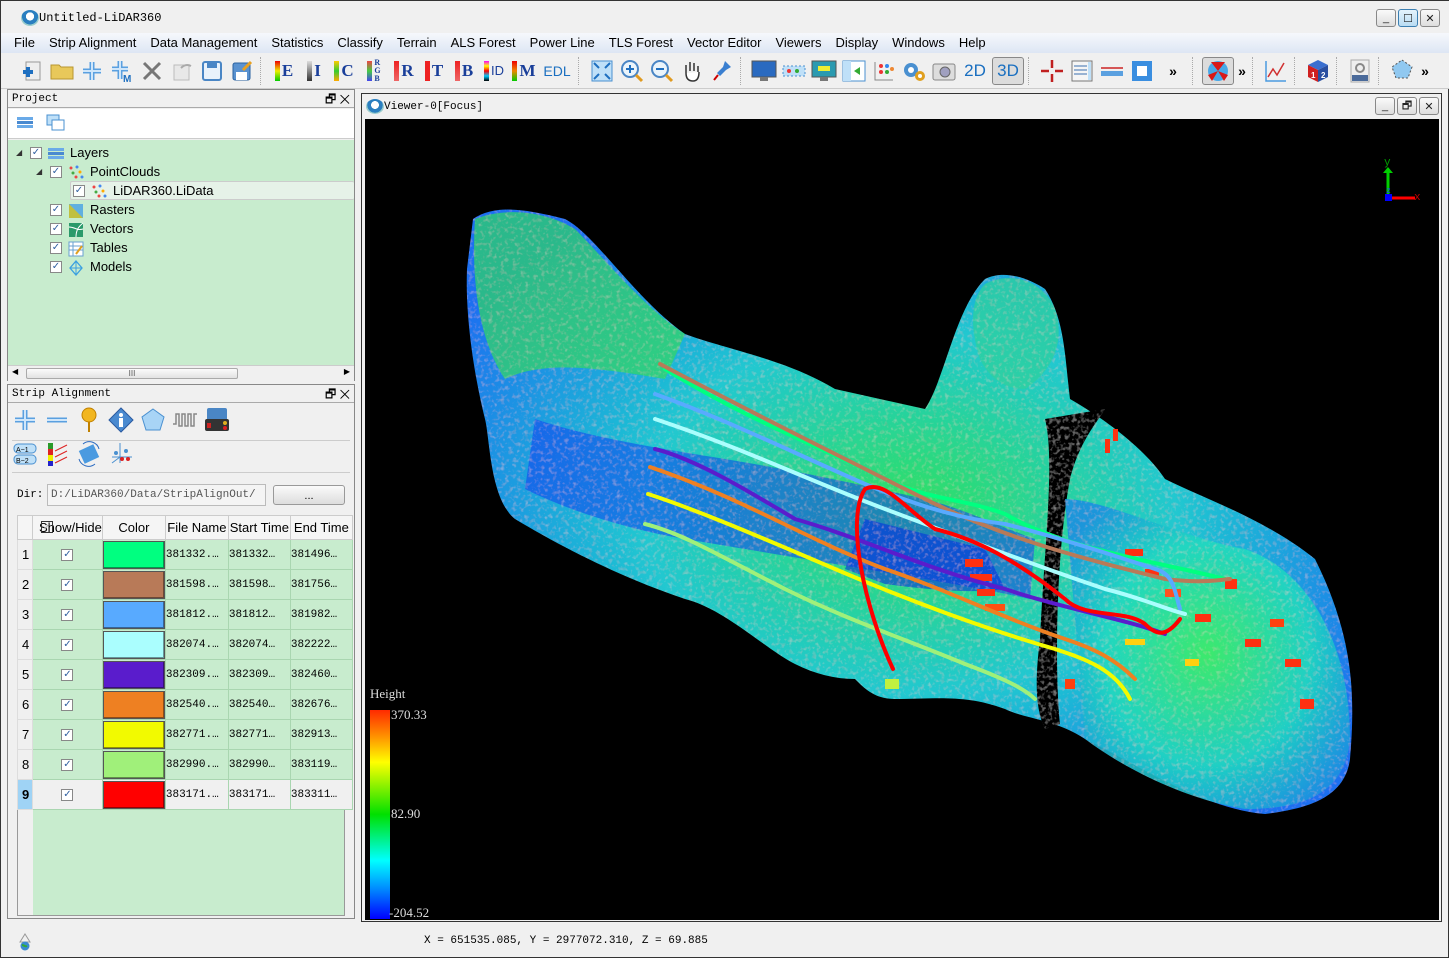 Image resolution: width=1449 pixels, height=958 pixels. I want to click on pointclouds-checkbox: ✓, so click(56, 171).